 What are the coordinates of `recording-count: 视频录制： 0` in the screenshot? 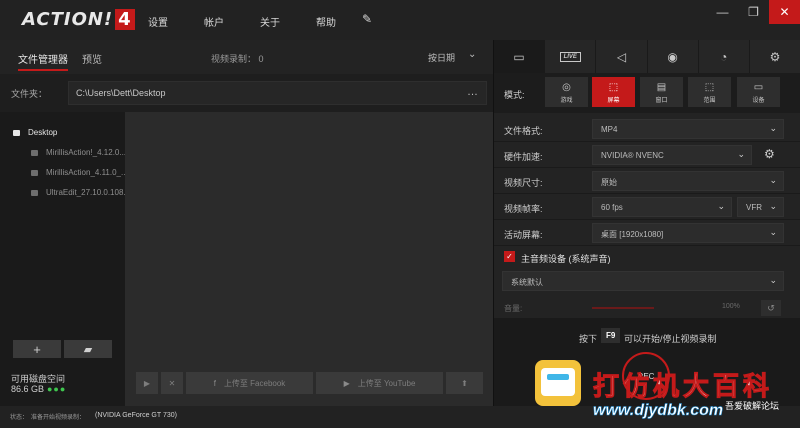 It's located at (237, 59).